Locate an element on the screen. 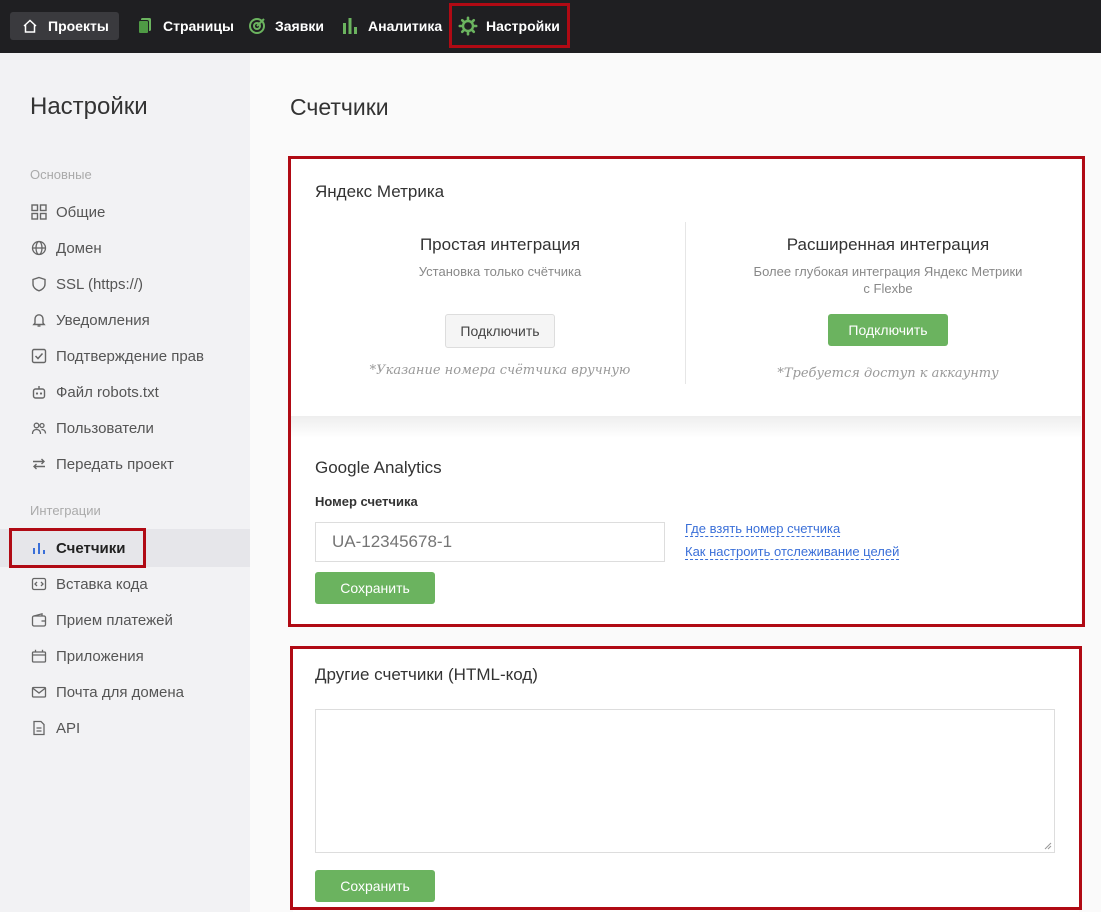 The width and height of the screenshot is (1101, 912). page-title: Счетчики is located at coordinates (339, 107).